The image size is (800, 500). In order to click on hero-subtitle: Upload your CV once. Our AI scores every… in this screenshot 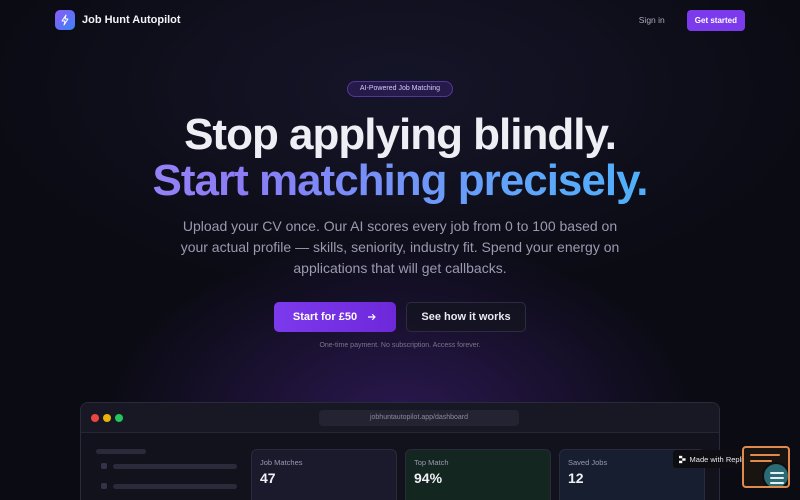, I will do `click(400, 247)`.